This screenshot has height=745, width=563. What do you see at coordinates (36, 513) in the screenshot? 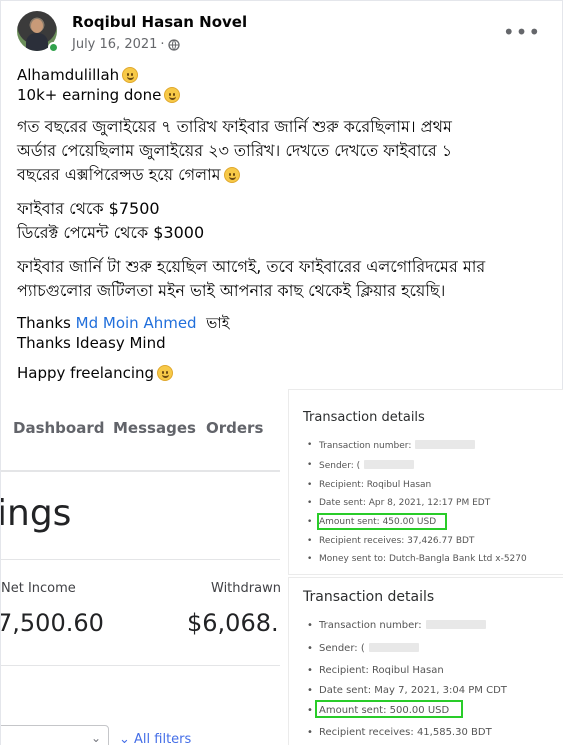
I see `earnings-title: ings` at bounding box center [36, 513].